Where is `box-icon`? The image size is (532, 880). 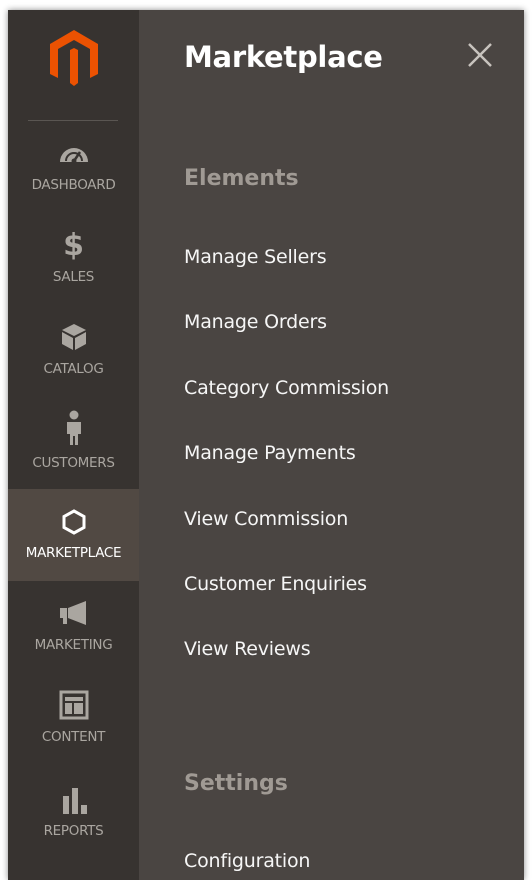
box-icon is located at coordinates (73, 339).